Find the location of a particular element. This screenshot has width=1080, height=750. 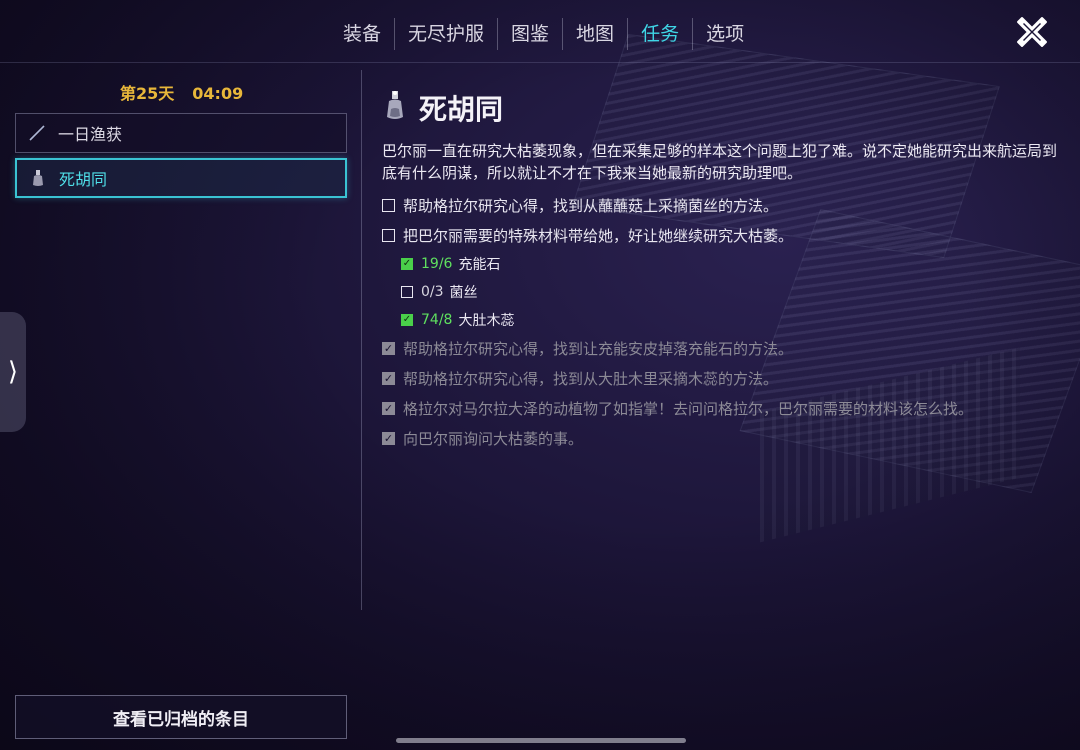

material-item: ✓ 74/8 大肚木蕊 is located at coordinates (457, 320).